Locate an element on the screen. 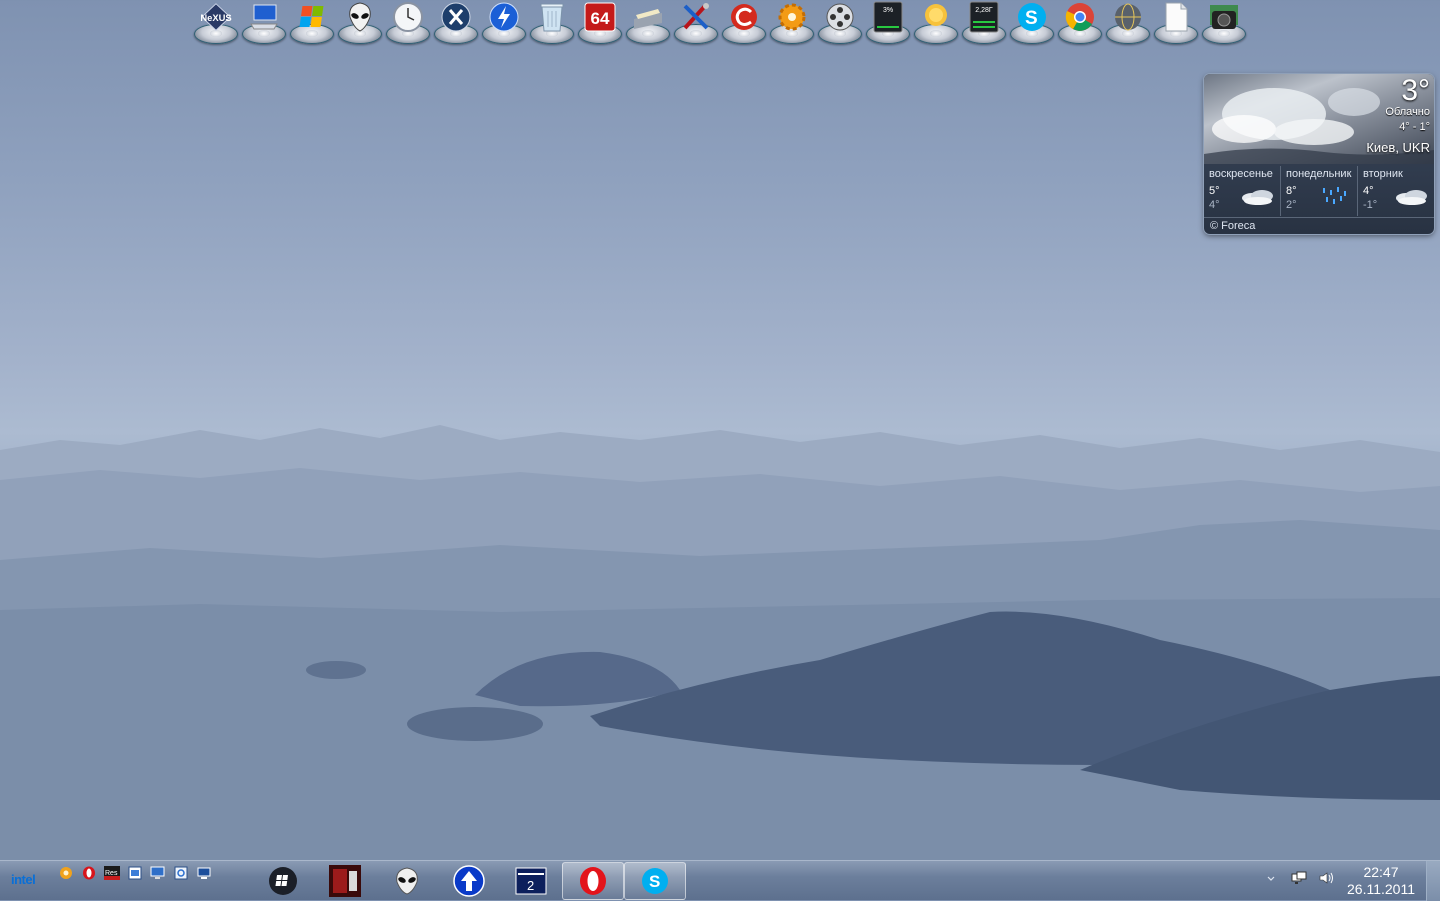 This screenshot has height=901, width=1440. game-icon is located at coordinates (345, 881).